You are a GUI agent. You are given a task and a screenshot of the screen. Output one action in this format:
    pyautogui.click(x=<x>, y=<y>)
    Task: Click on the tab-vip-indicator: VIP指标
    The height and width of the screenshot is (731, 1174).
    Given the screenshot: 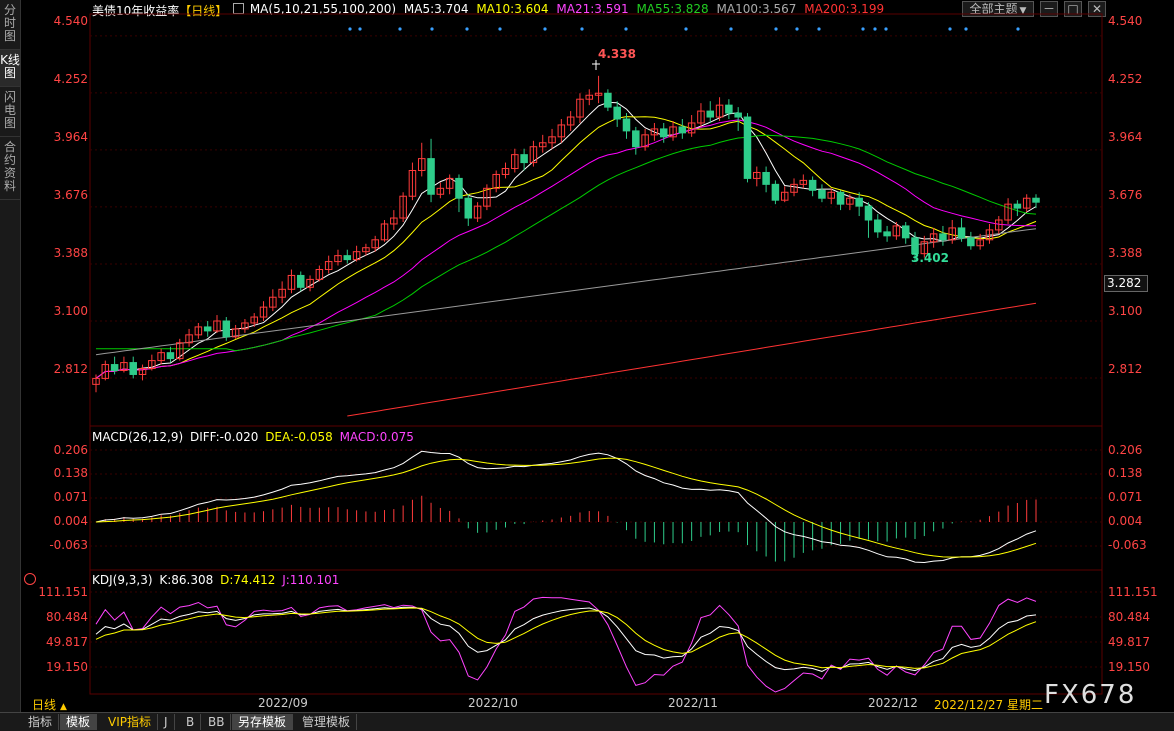 What is the action you would take?
    pyautogui.click(x=130, y=722)
    